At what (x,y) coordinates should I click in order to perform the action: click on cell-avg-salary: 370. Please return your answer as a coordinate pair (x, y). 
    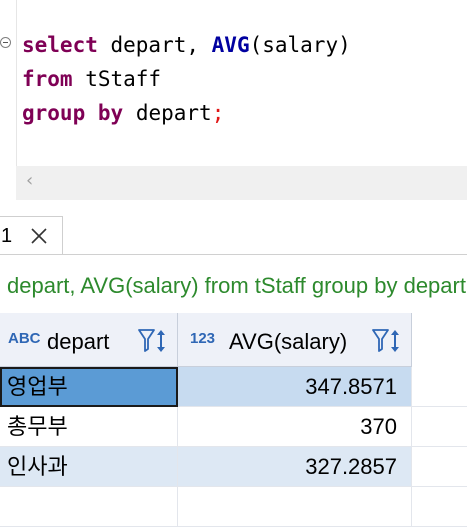
    Looking at the image, I should click on (295, 427).